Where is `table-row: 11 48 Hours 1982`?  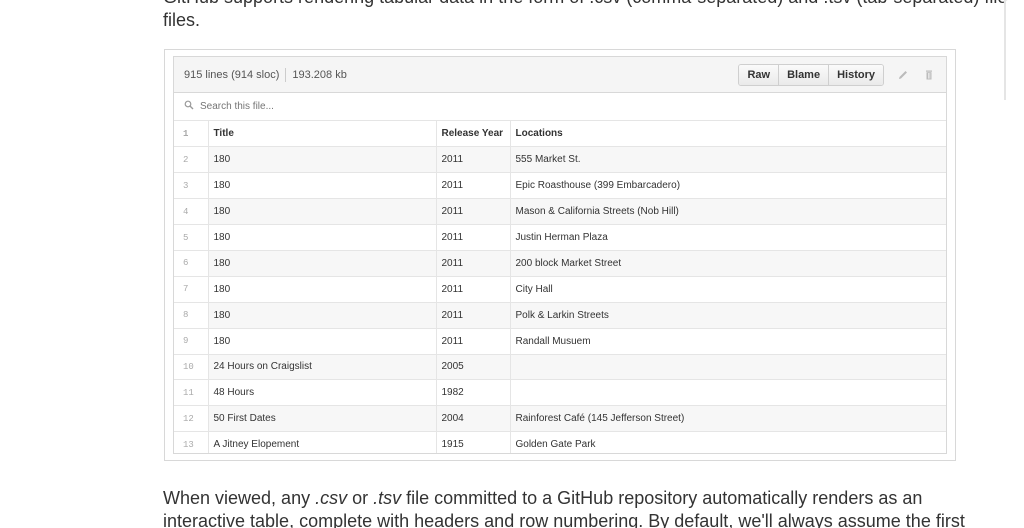 table-row: 11 48 Hours 1982 is located at coordinates (560, 393).